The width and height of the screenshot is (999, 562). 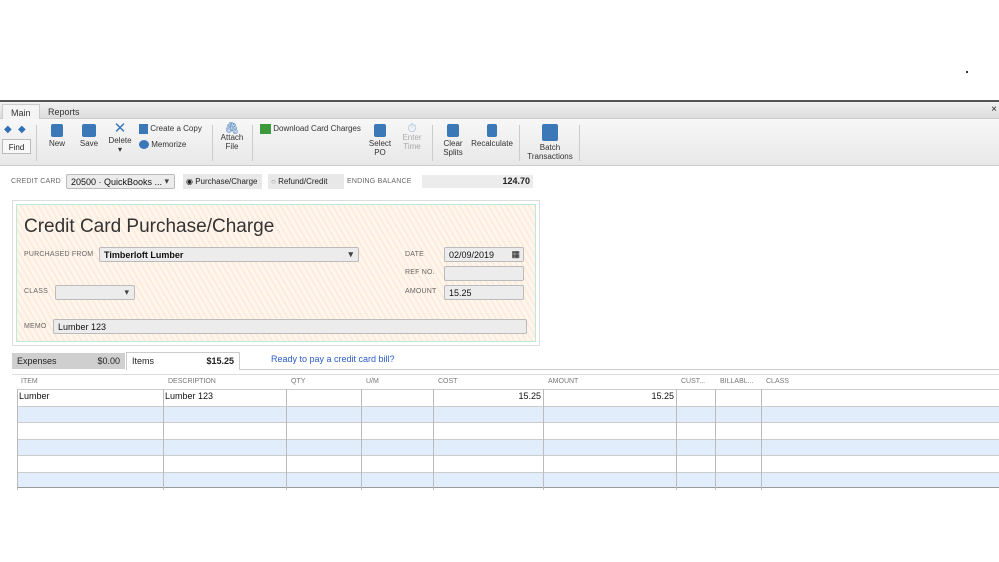 What do you see at coordinates (143, 361) in the screenshot?
I see `items-label: Items` at bounding box center [143, 361].